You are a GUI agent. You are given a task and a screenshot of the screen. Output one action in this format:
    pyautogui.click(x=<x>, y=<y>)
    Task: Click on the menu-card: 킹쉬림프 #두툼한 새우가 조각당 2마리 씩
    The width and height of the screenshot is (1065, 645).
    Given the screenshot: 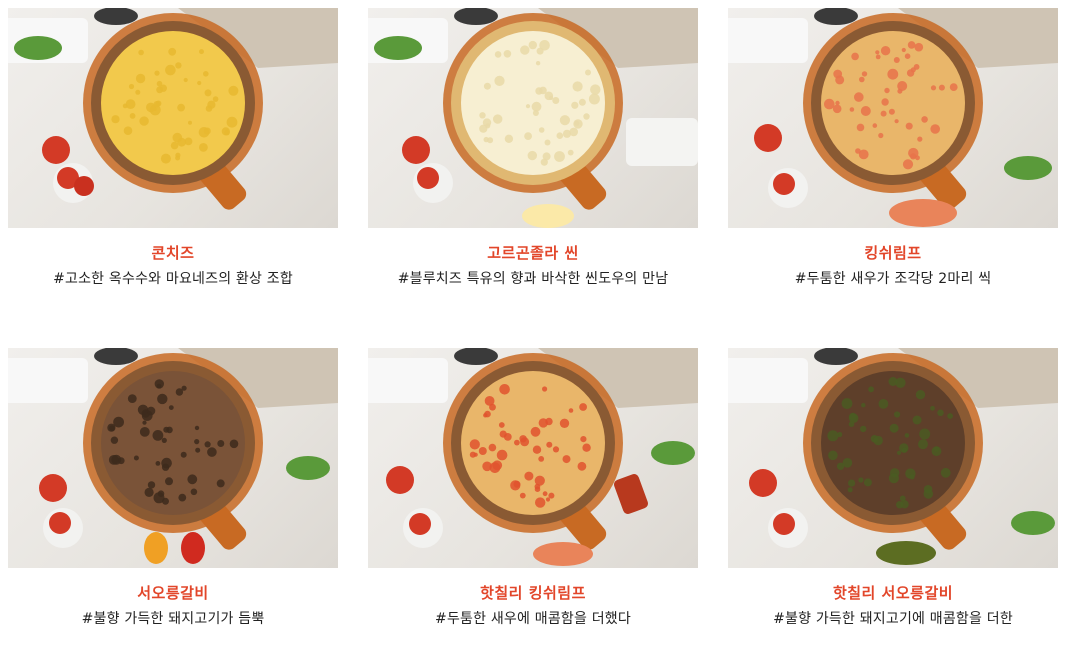 What is the action you would take?
    pyautogui.click(x=893, y=148)
    